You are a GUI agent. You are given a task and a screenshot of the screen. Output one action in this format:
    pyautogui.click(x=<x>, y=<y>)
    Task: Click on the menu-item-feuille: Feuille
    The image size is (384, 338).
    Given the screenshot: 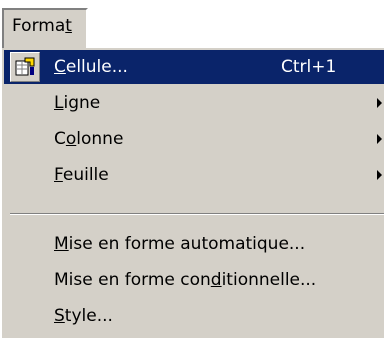 What is the action you would take?
    pyautogui.click(x=194, y=175)
    